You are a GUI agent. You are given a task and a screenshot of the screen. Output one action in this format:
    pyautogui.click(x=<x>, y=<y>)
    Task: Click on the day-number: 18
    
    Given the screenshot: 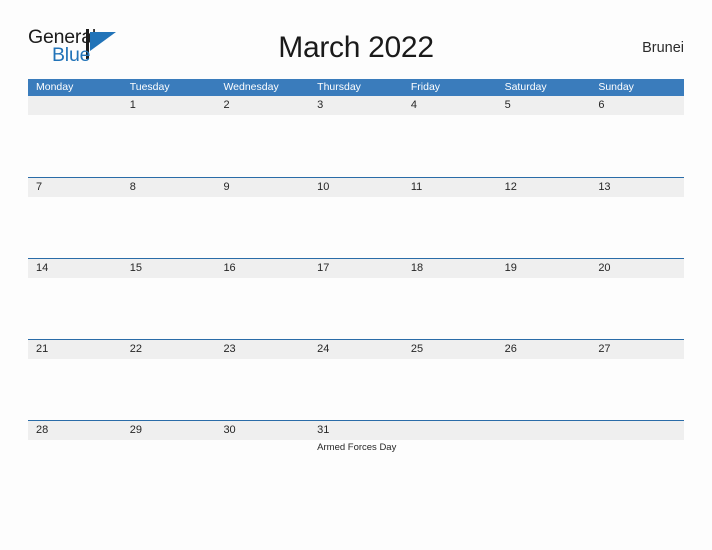 What is the action you would take?
    pyautogui.click(x=417, y=268)
    